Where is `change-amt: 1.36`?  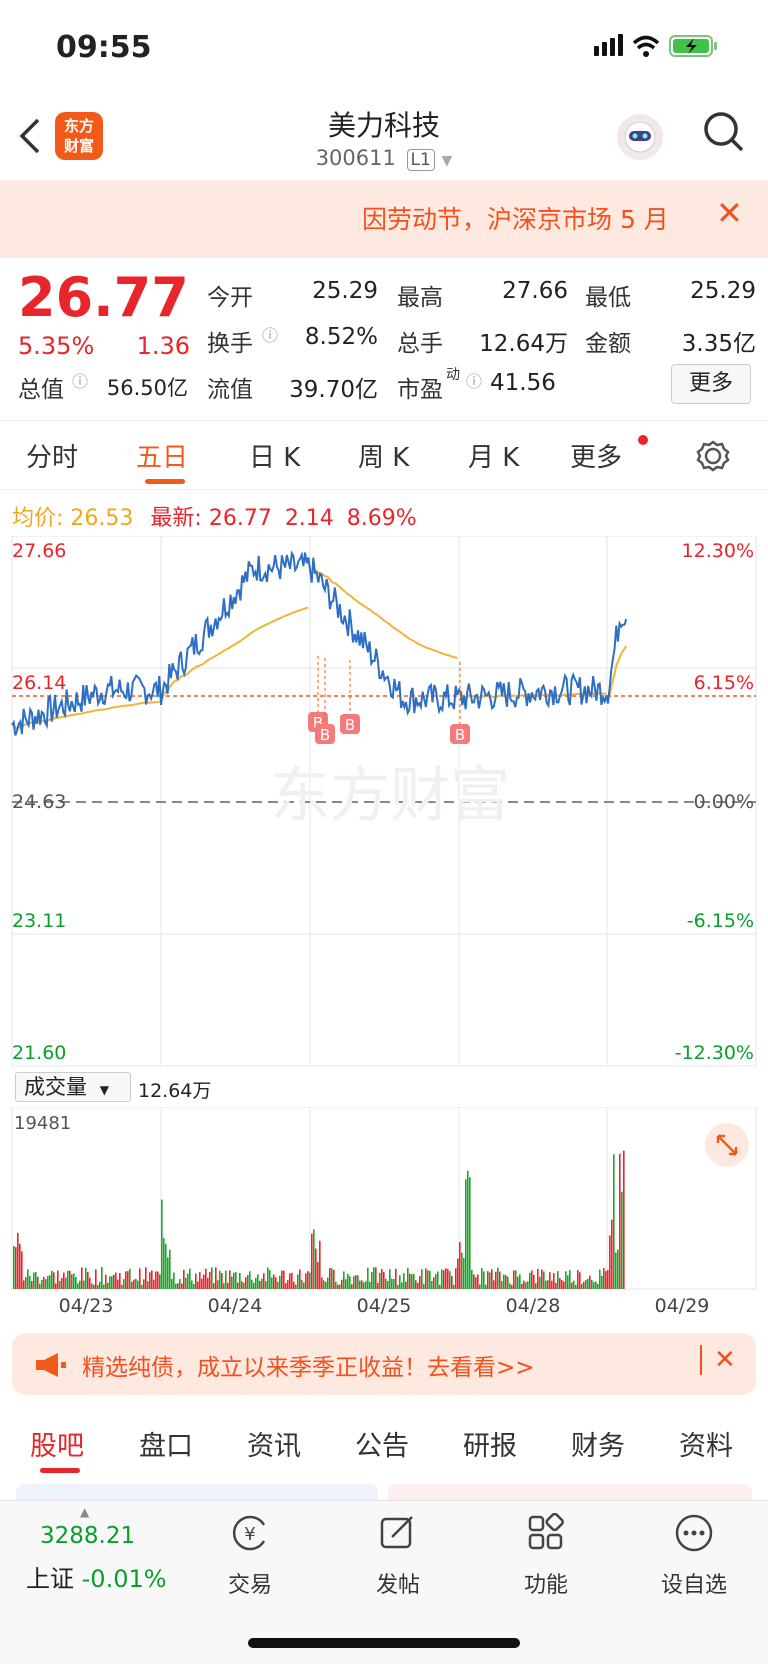
change-amt: 1.36 is located at coordinates (163, 346).